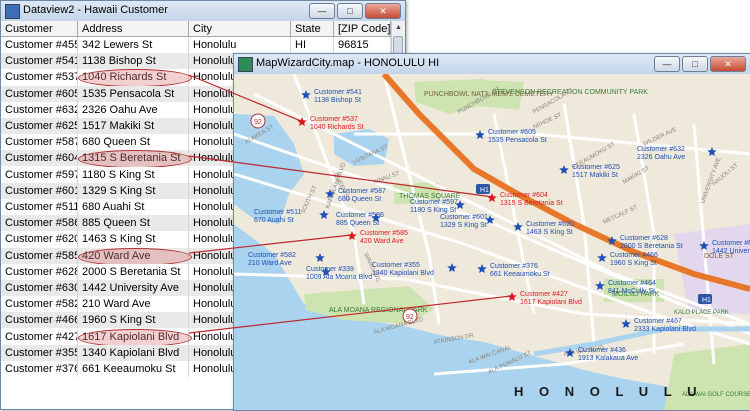 The image size is (750, 411). What do you see at coordinates (492, 64) in the screenshot?
I see `map-titlebar: MapWizardCity.map - HONOLULU HI — □ ✕` at bounding box center [492, 64].